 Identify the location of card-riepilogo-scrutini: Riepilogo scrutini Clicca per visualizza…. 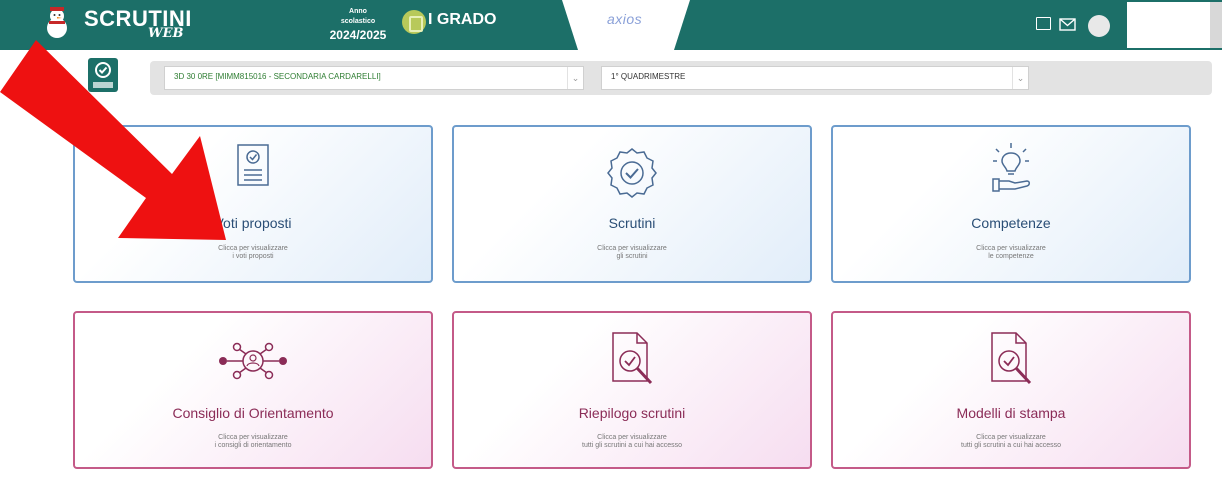
(632, 390).